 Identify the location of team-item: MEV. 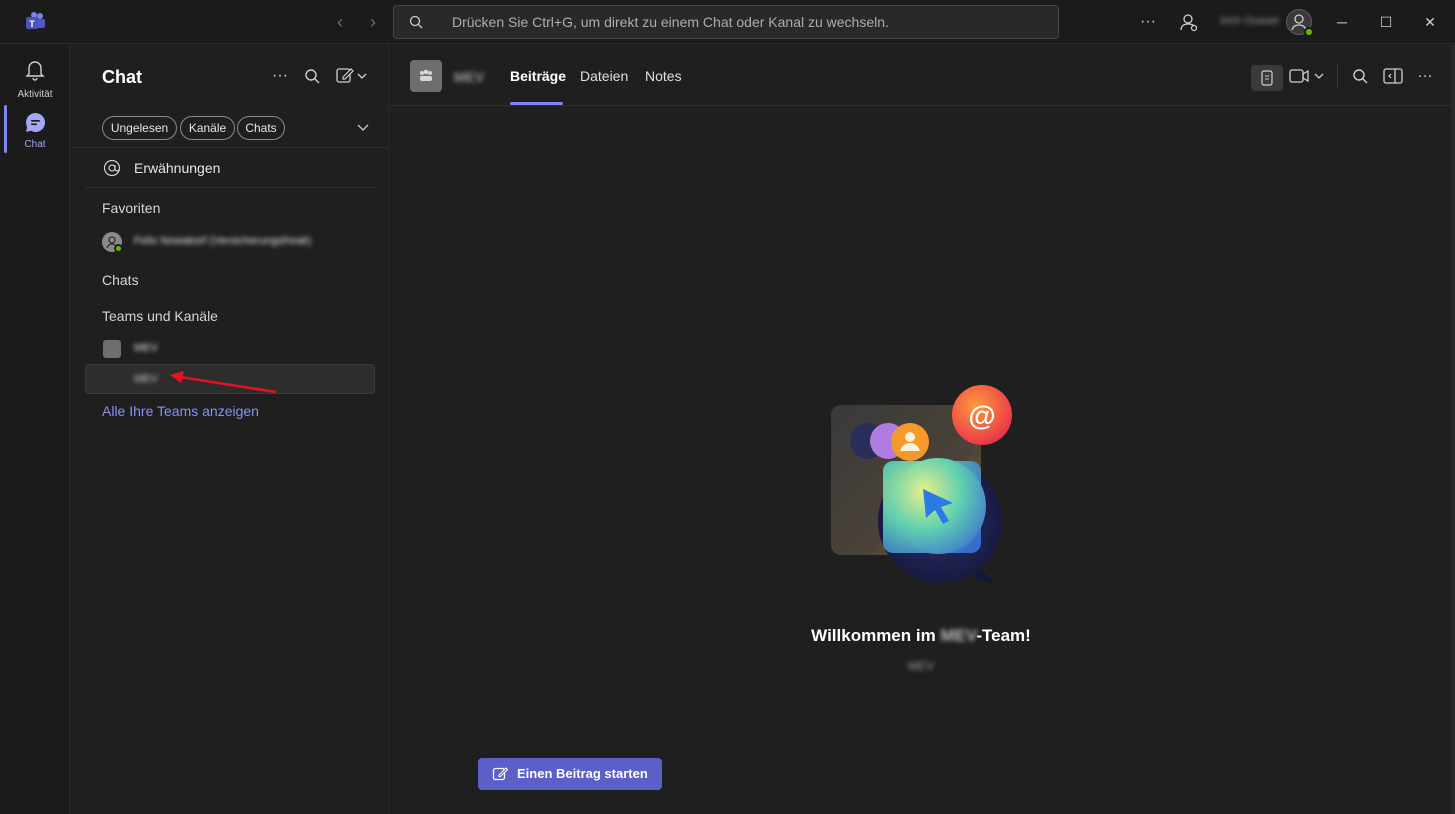
(236, 349).